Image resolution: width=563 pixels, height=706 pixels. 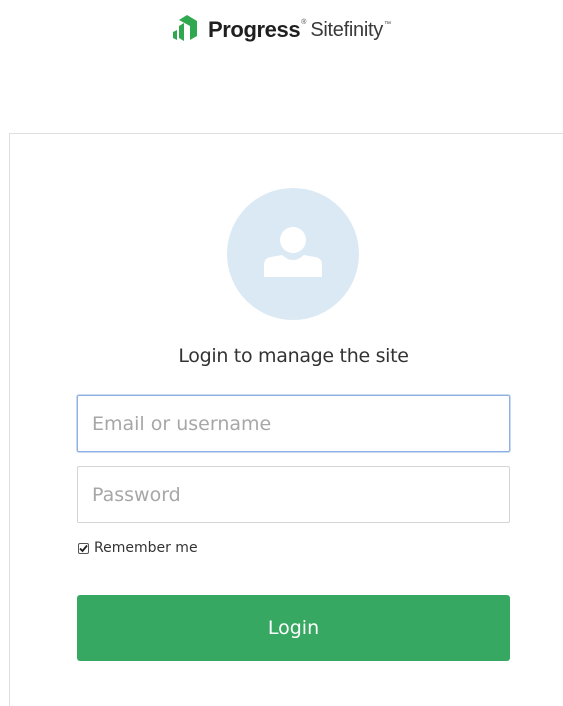 What do you see at coordinates (304, 22) in the screenshot?
I see `registered-mark: ®` at bounding box center [304, 22].